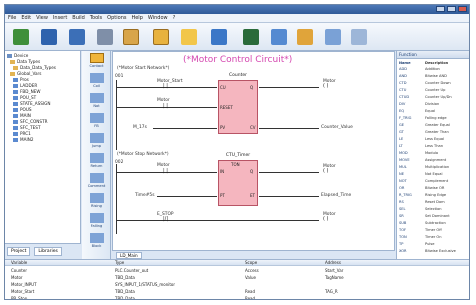 The height and width of the screenshot is (305, 476). What do you see at coordinates (250, 297) in the screenshot?
I see `variable-cell: Read` at bounding box center [250, 297].